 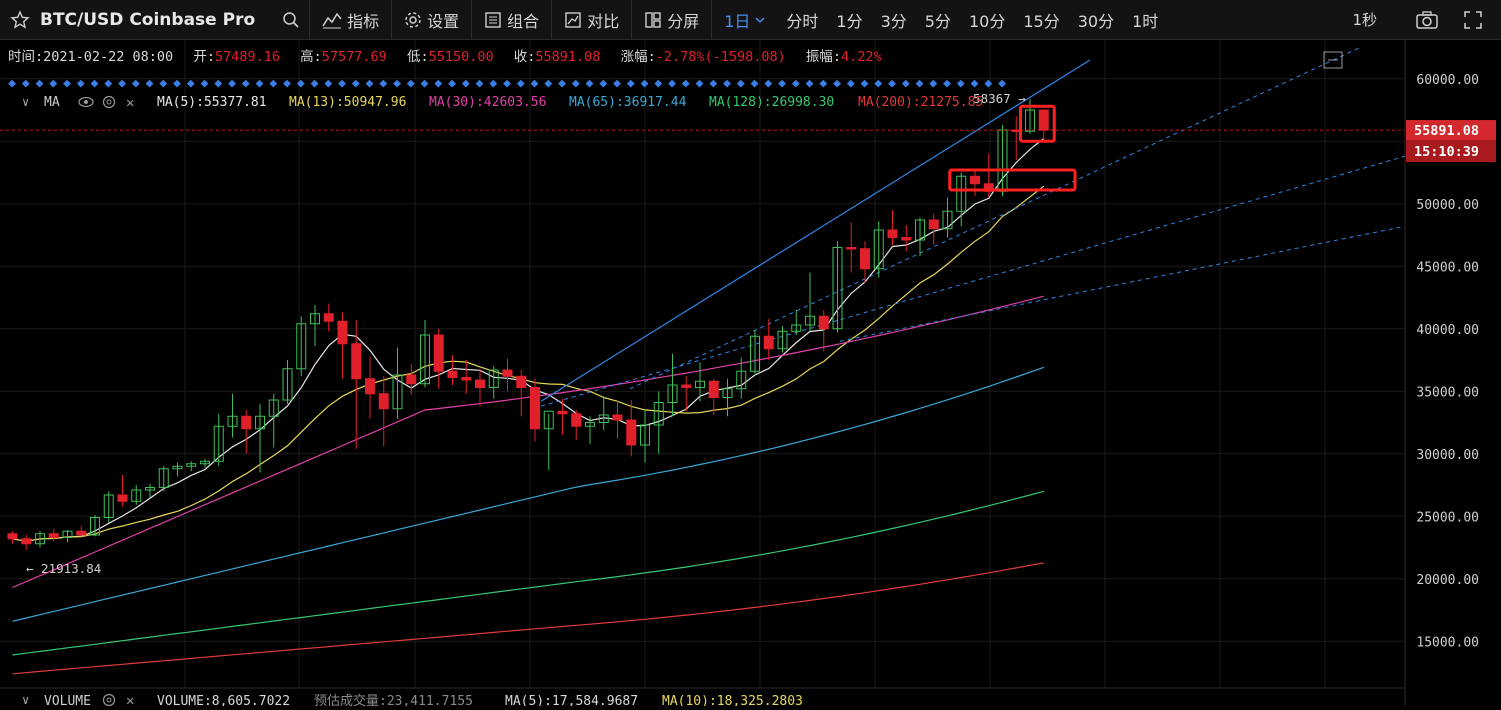 I want to click on screenshot-button, so click(x=1427, y=20).